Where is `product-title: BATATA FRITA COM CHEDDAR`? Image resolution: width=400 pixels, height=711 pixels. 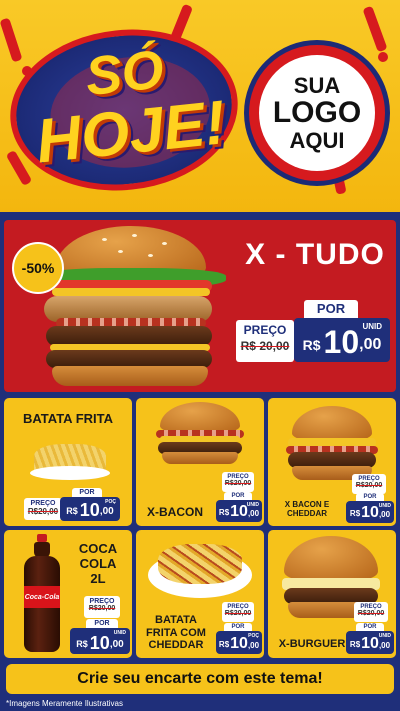 product-title: BATATA FRITA COM CHEDDAR is located at coordinates (176, 633).